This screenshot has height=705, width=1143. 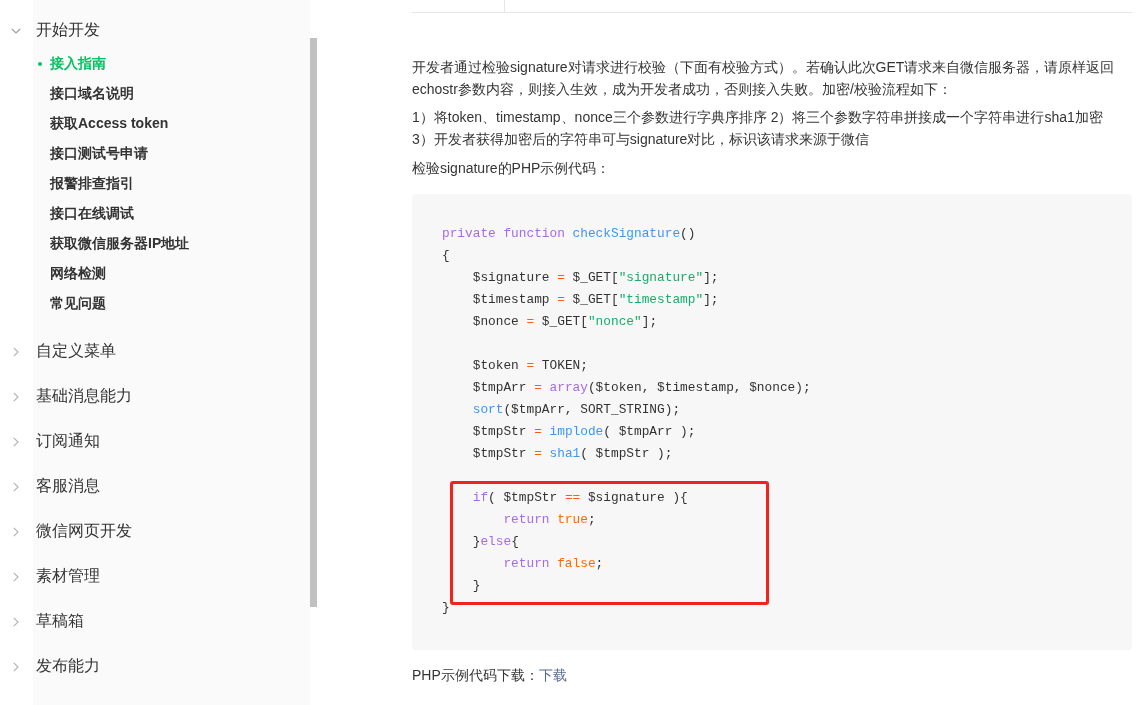 What do you see at coordinates (553, 563) in the screenshot?
I see `code-line: return false;` at bounding box center [553, 563].